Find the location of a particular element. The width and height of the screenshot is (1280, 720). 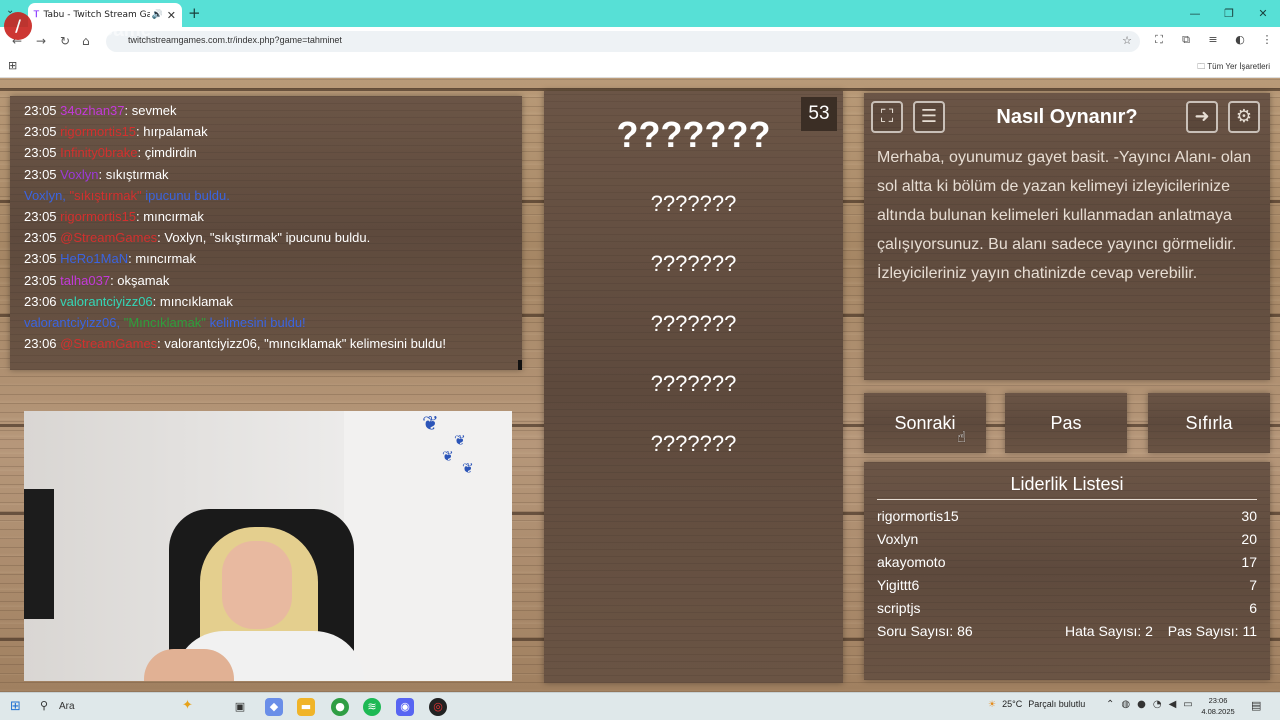

weather-widget: ☀ 25°C Parçalı bulutlu is located at coordinates (1036, 704).